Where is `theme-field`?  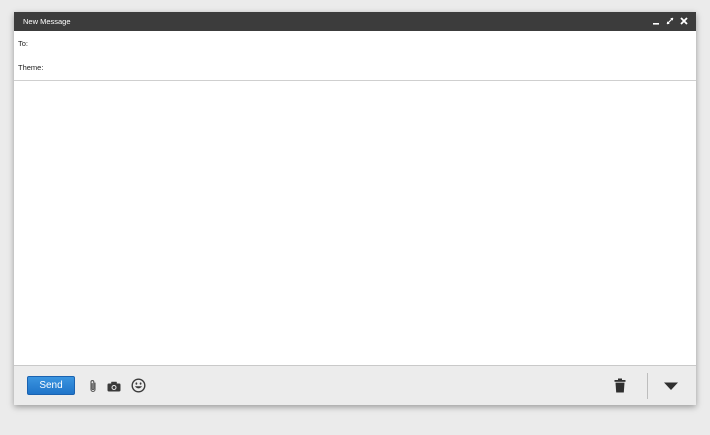 theme-field is located at coordinates (368, 67).